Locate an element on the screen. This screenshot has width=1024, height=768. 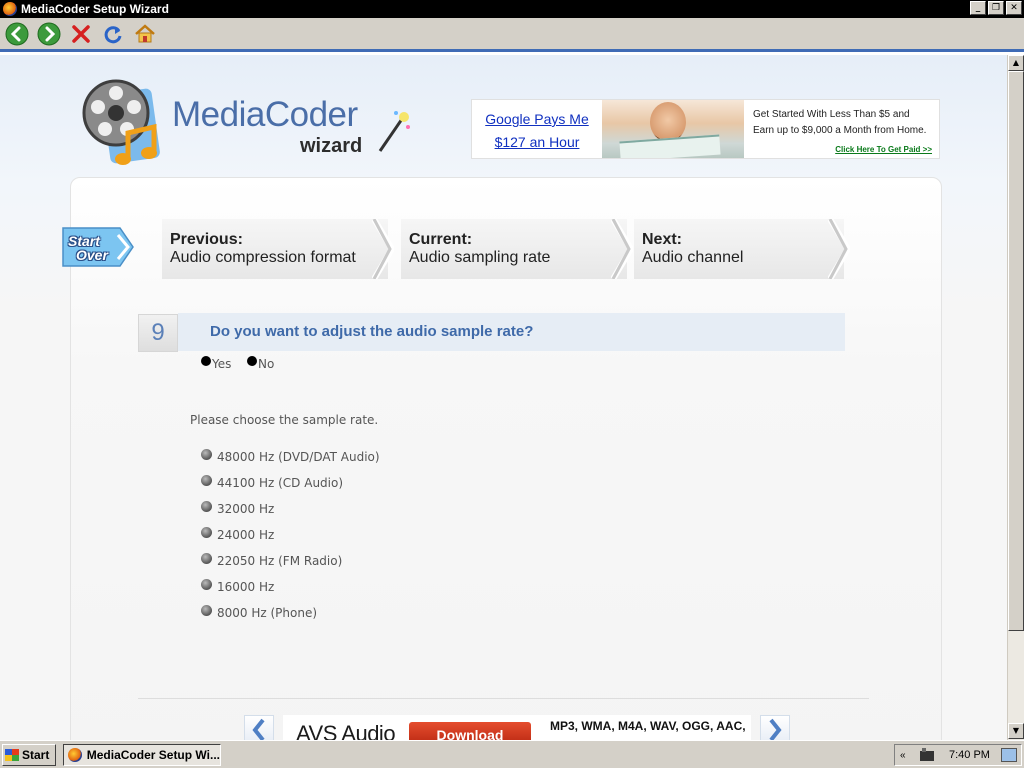
question-number: 9 is located at coordinates (158, 333).